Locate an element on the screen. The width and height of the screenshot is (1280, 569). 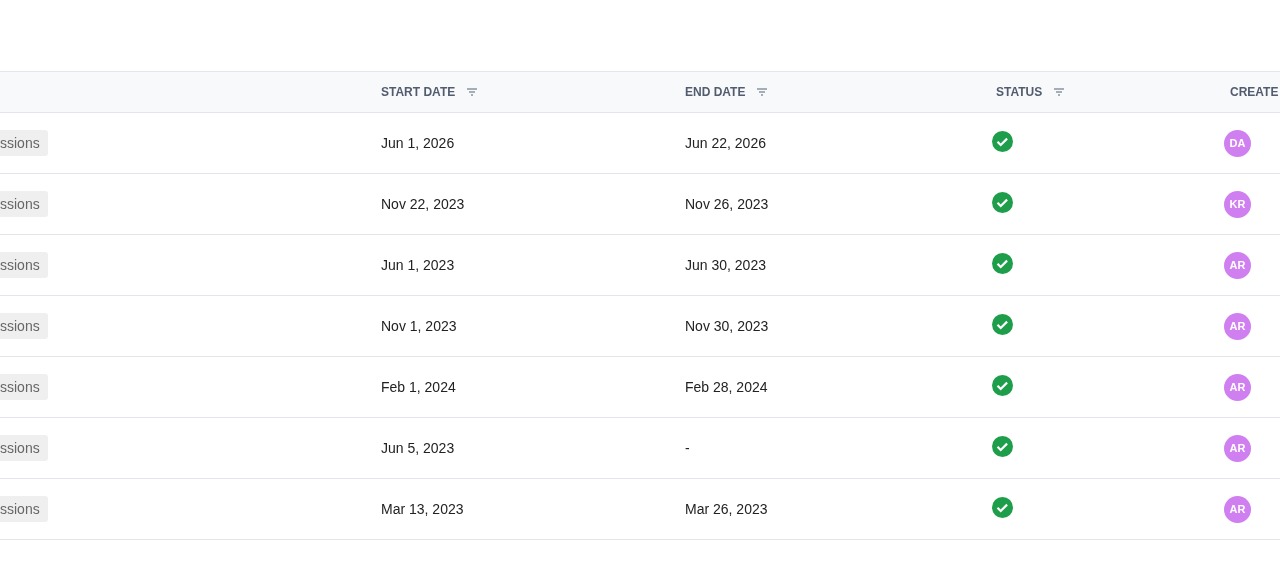
avatar: DA is located at coordinates (1237, 143).